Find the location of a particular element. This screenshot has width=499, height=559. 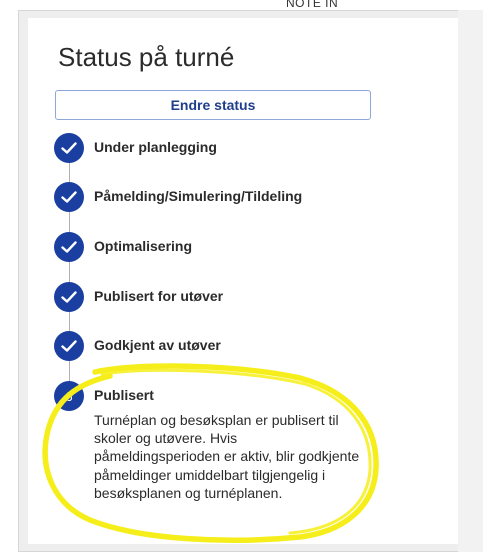

page-title: Status på turné is located at coordinates (146, 57).